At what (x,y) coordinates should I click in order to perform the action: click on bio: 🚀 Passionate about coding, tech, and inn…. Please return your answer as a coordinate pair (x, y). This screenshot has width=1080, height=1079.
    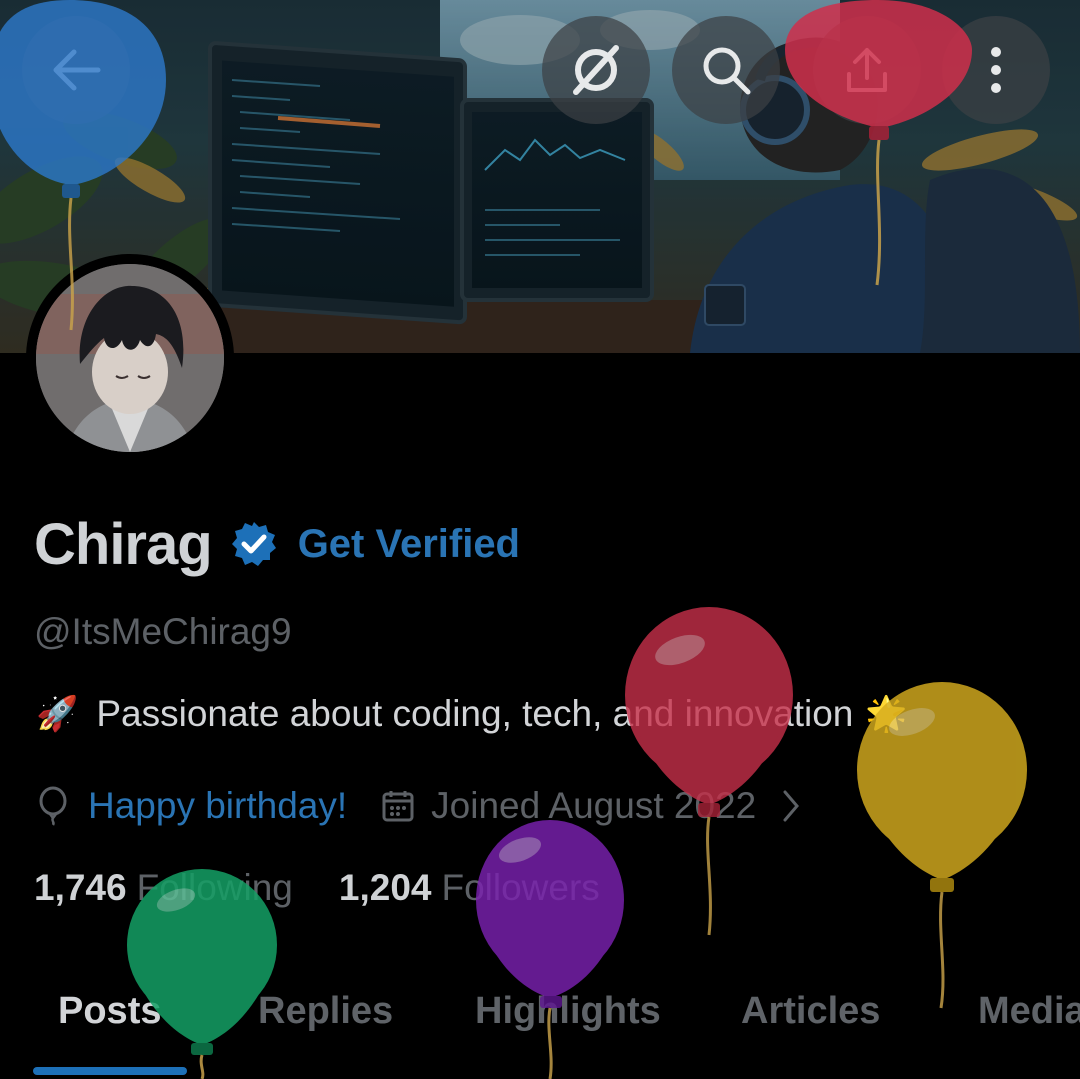
    Looking at the image, I should click on (472, 714).